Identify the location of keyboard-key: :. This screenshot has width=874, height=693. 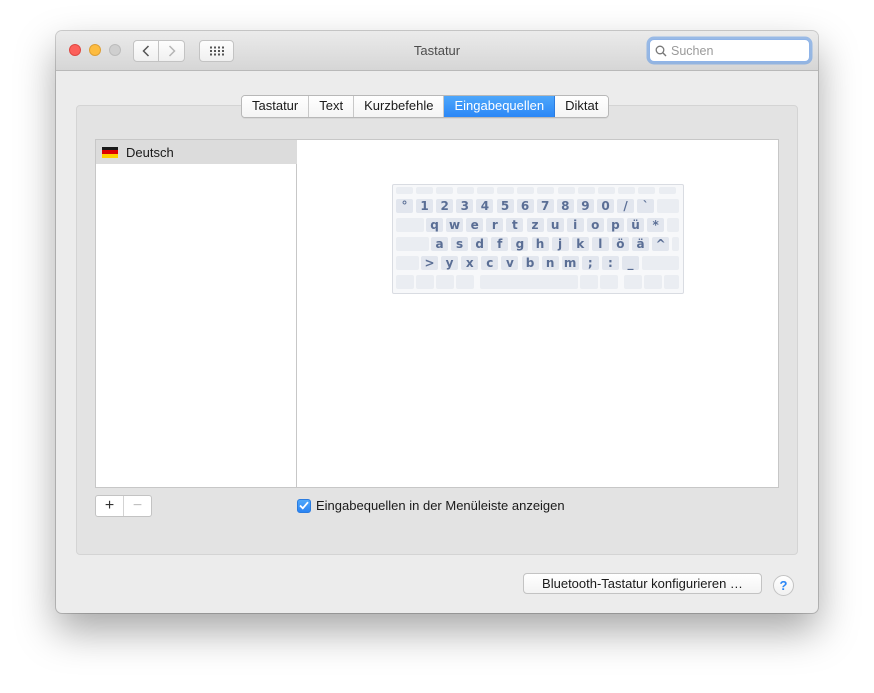
(610, 263).